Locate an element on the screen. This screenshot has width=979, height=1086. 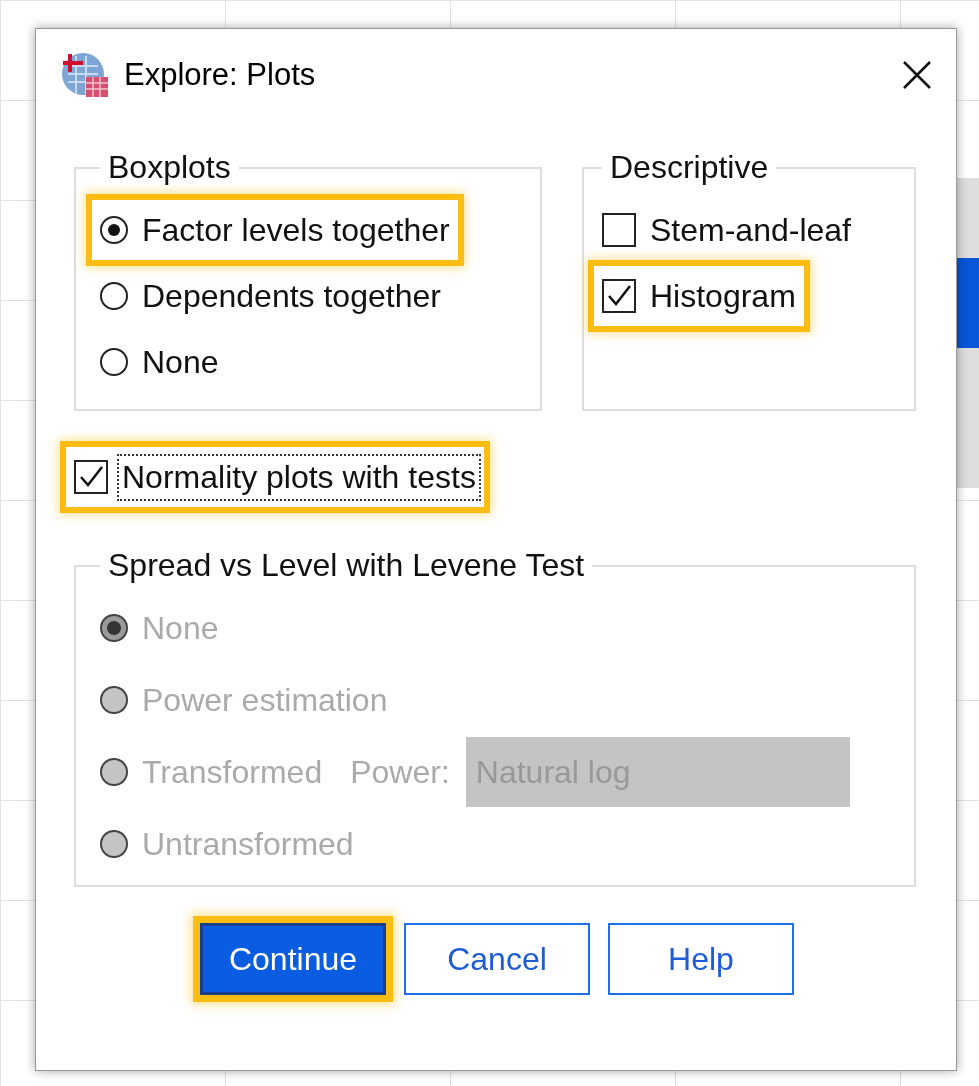
window-title: Explore: Plots is located at coordinates (220, 75).